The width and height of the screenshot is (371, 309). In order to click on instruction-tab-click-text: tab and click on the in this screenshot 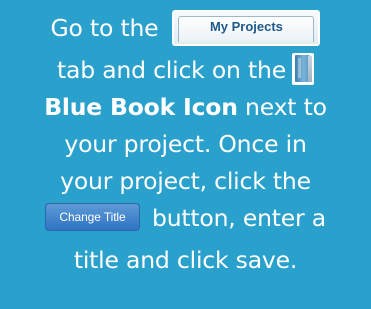, I will do `click(171, 70)`.